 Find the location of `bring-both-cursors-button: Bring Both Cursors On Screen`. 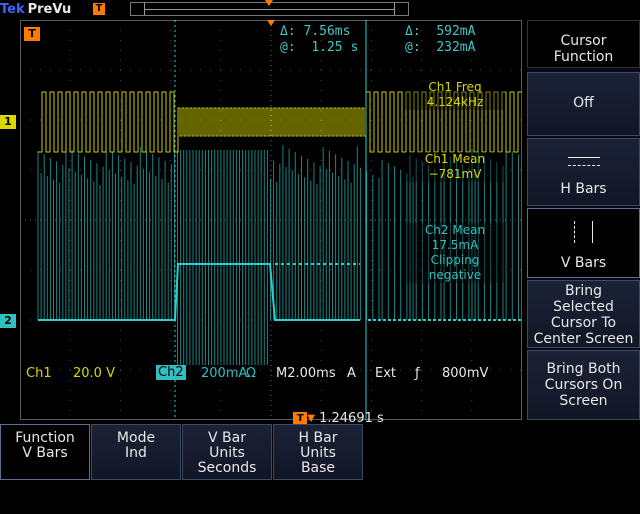

bring-both-cursors-button: Bring Both Cursors On Screen is located at coordinates (583, 385).